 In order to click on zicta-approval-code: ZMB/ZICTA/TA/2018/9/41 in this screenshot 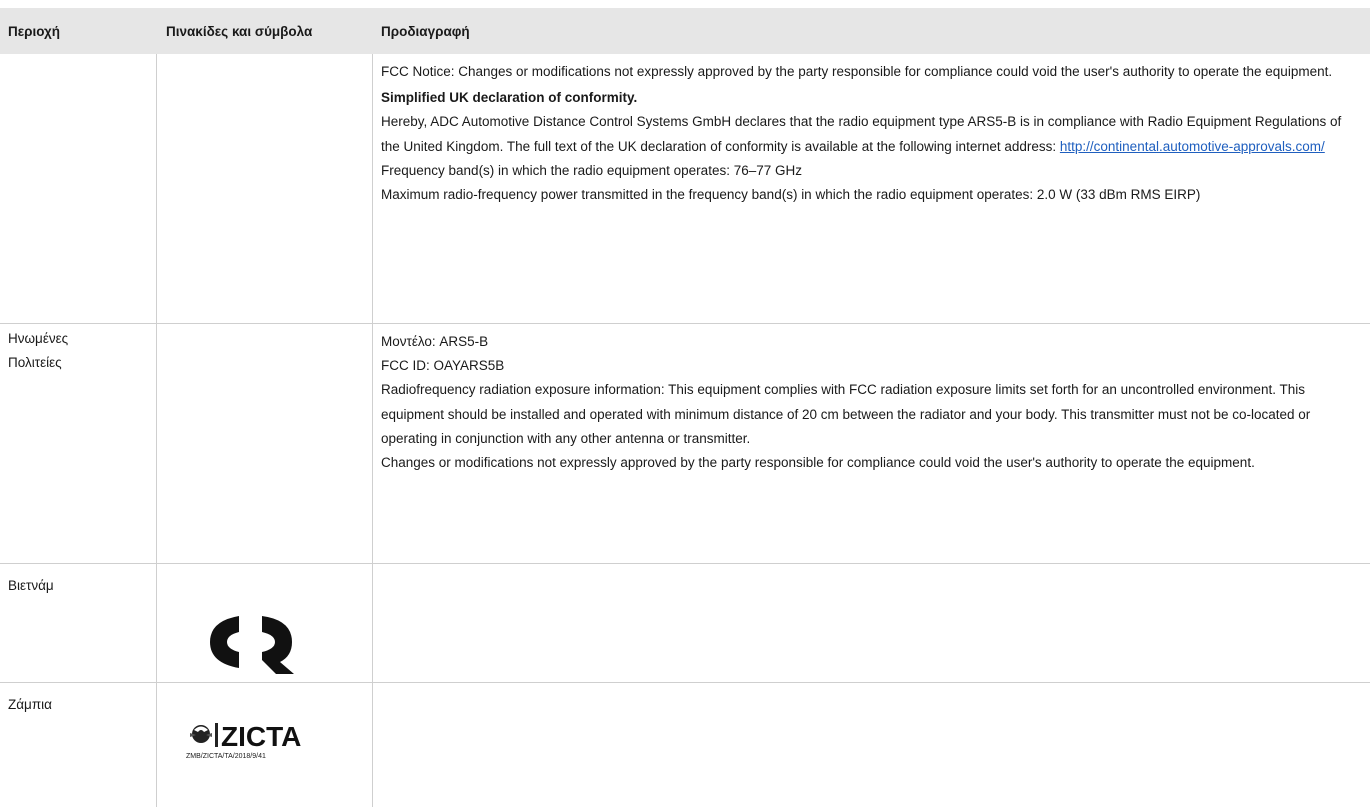, I will do `click(226, 756)`.